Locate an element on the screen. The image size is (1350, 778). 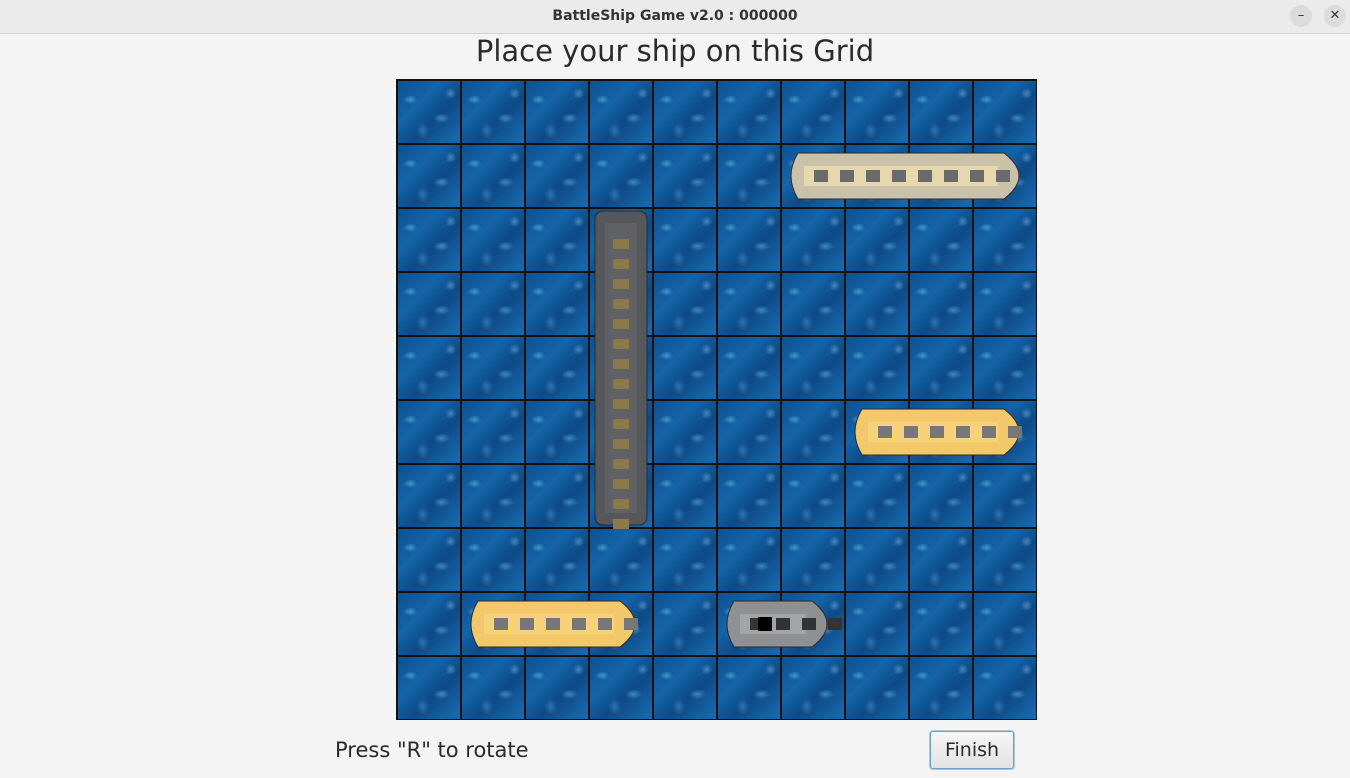
close-button: ✕ is located at coordinates (1335, 16).